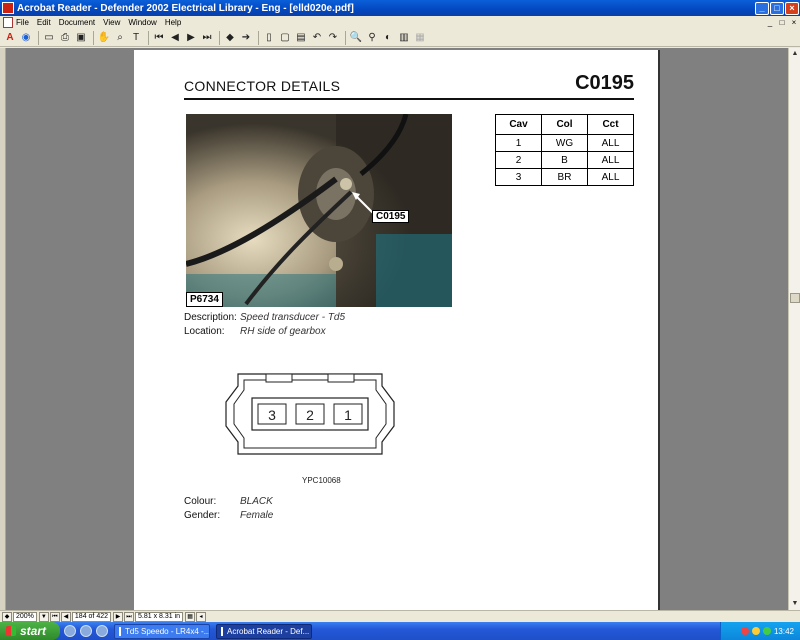 This screenshot has width=800, height=640. Describe the element at coordinates (142, 22) in the screenshot. I see `menu-window: Window` at that location.